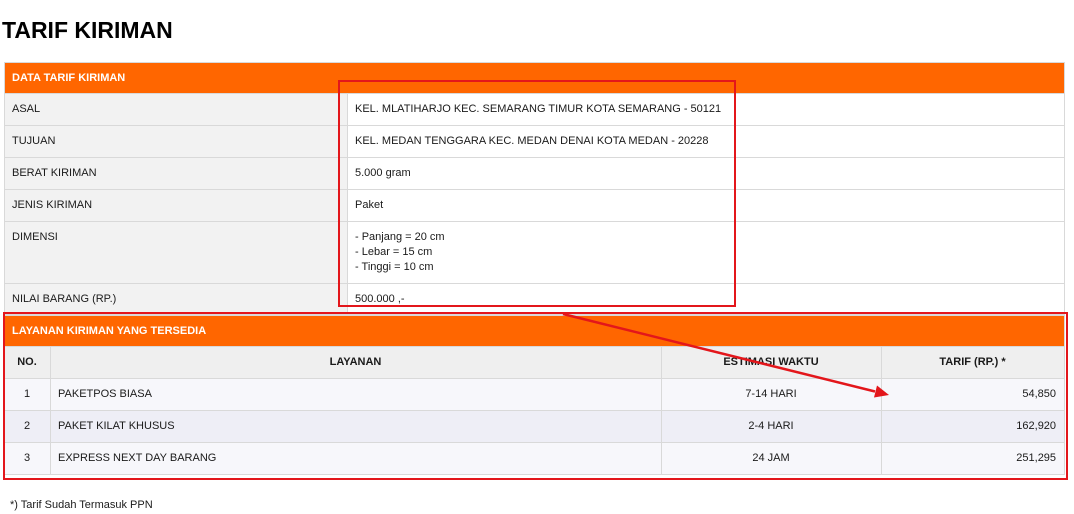 Image resolution: width=1074 pixels, height=514 pixels. What do you see at coordinates (87, 30) in the screenshot?
I see `page-title: TARIF KIRIMAN` at bounding box center [87, 30].